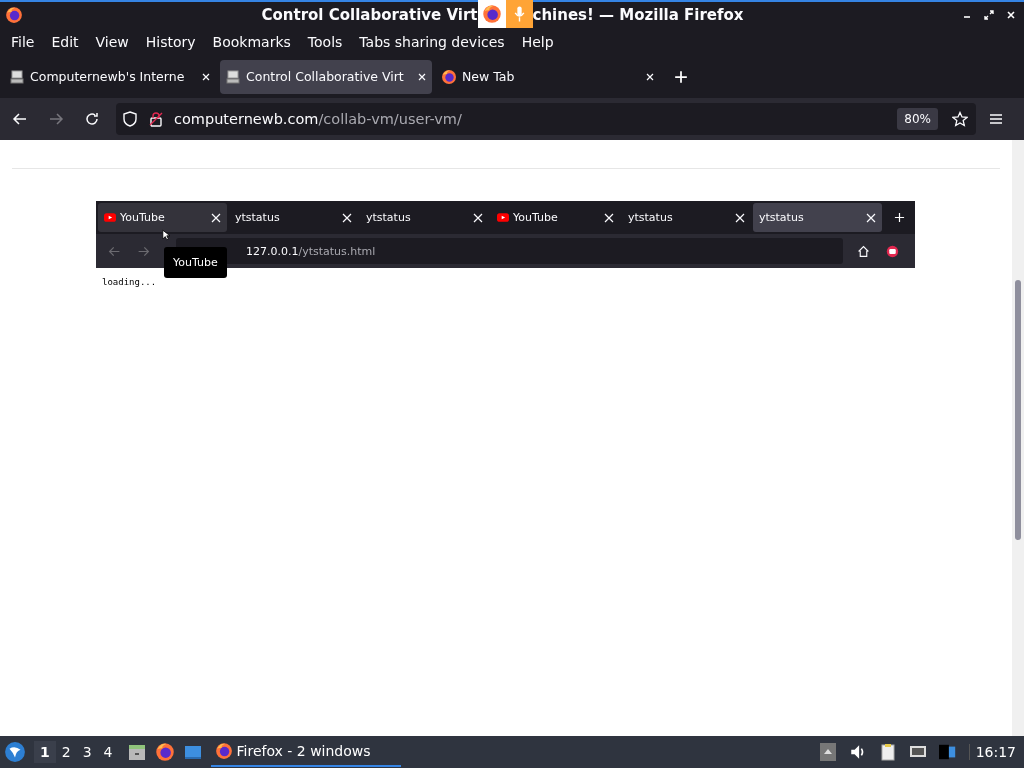 This screenshot has width=1024, height=768. Describe the element at coordinates (87, 752) in the screenshot. I see `workspace-button: 3` at that location.